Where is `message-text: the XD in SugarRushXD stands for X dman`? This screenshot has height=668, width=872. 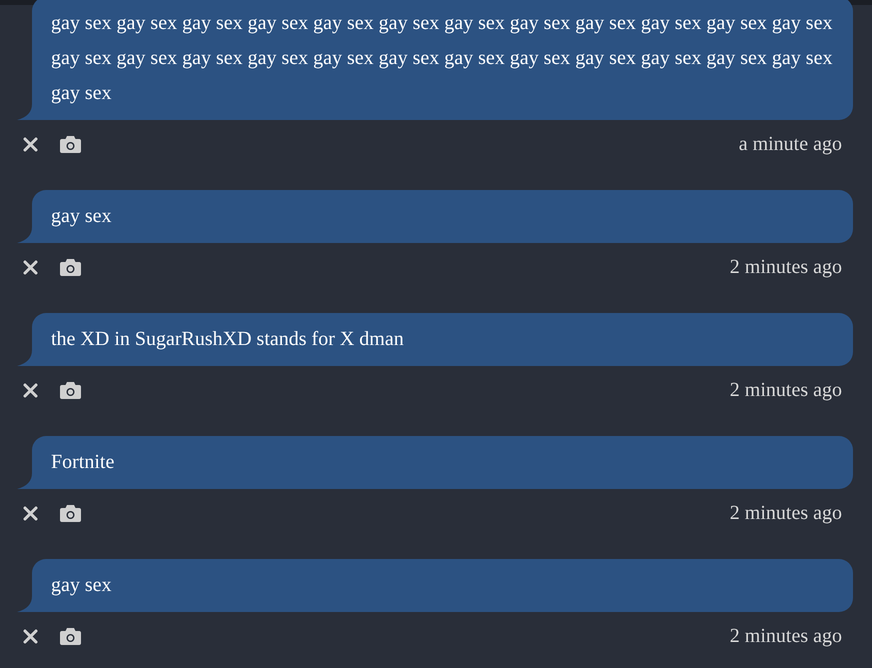 message-text: the XD in SugarRushXD stands for X dman is located at coordinates (442, 339).